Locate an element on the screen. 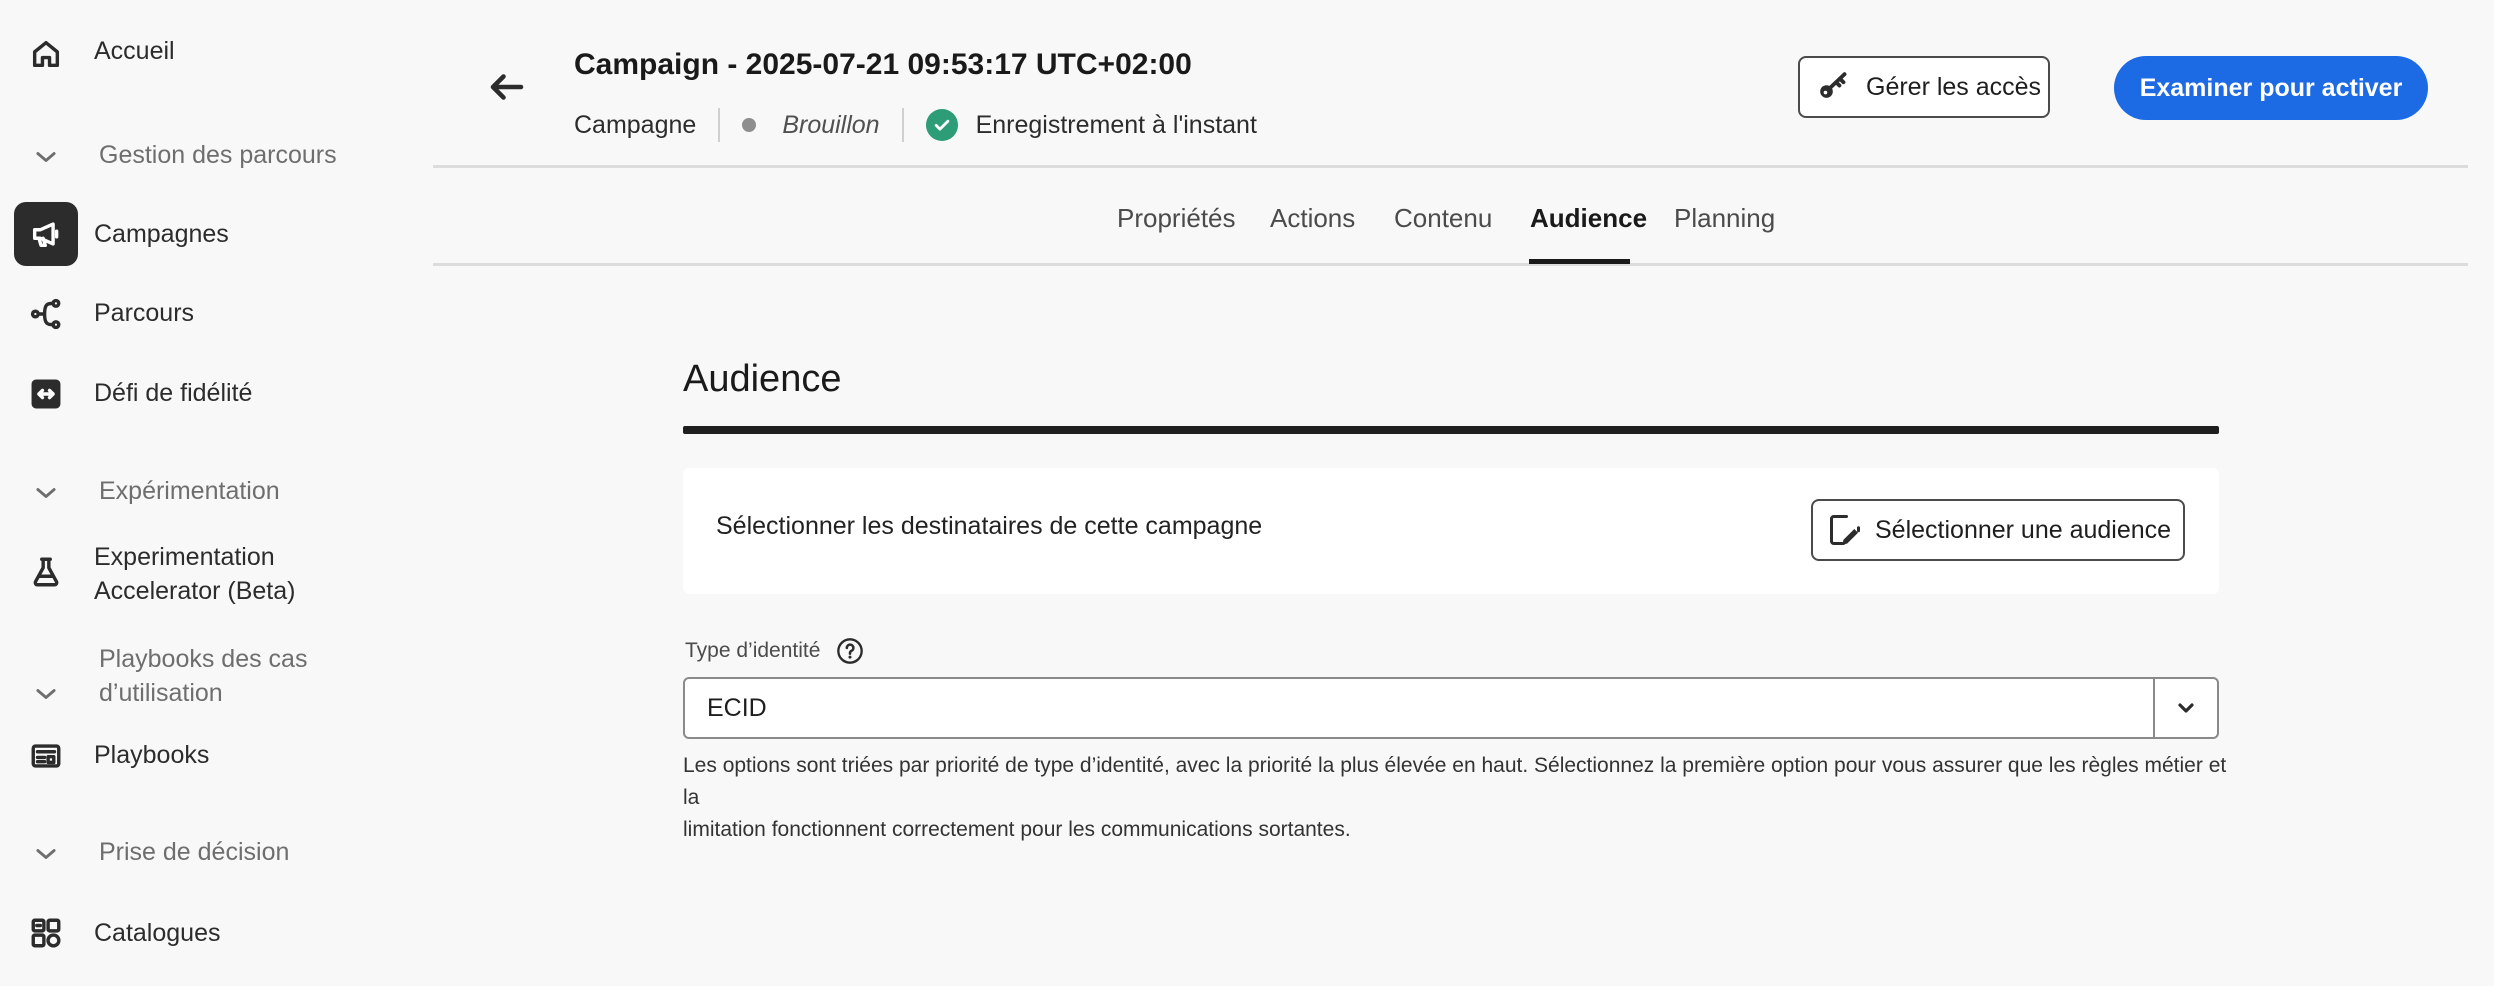 The height and width of the screenshot is (986, 2494). tab-planning: Planning is located at coordinates (1724, 218).